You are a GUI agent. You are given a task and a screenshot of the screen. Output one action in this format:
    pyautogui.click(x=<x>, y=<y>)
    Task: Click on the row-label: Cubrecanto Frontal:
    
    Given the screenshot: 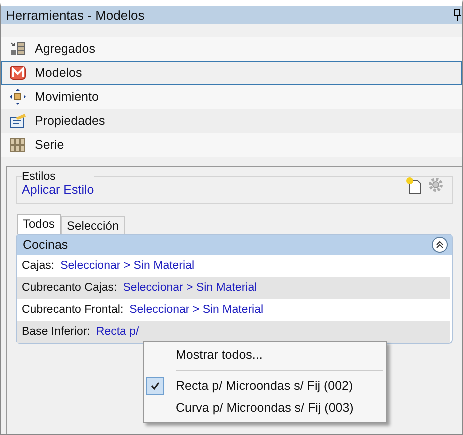 What is the action you would take?
    pyautogui.click(x=73, y=310)
    